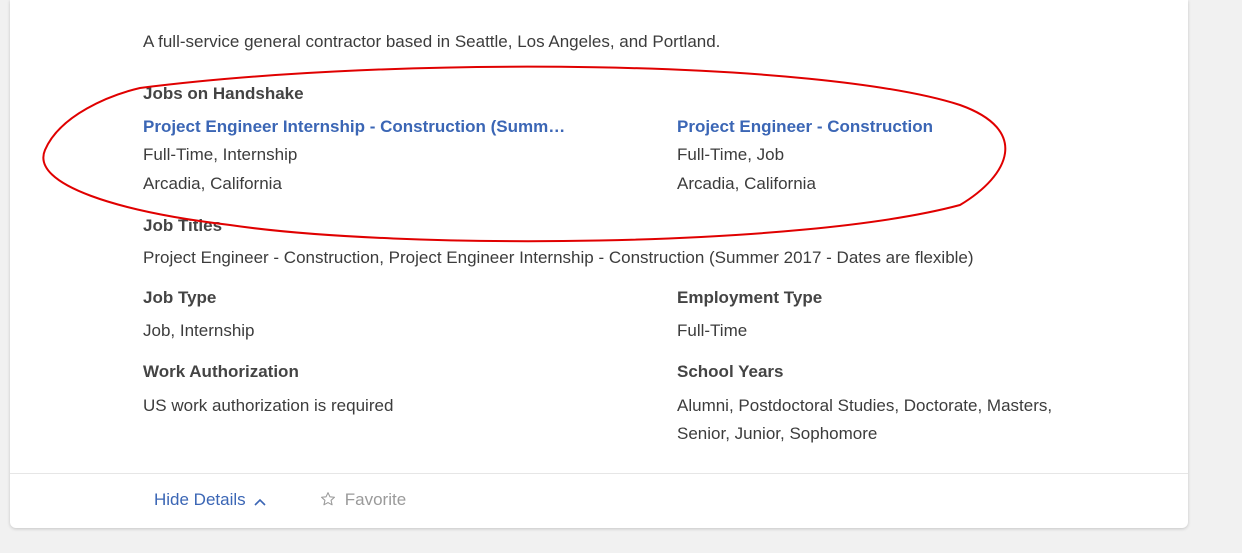 The width and height of the screenshot is (1242, 553). I want to click on job-type-value: Job, Internship, so click(199, 330).